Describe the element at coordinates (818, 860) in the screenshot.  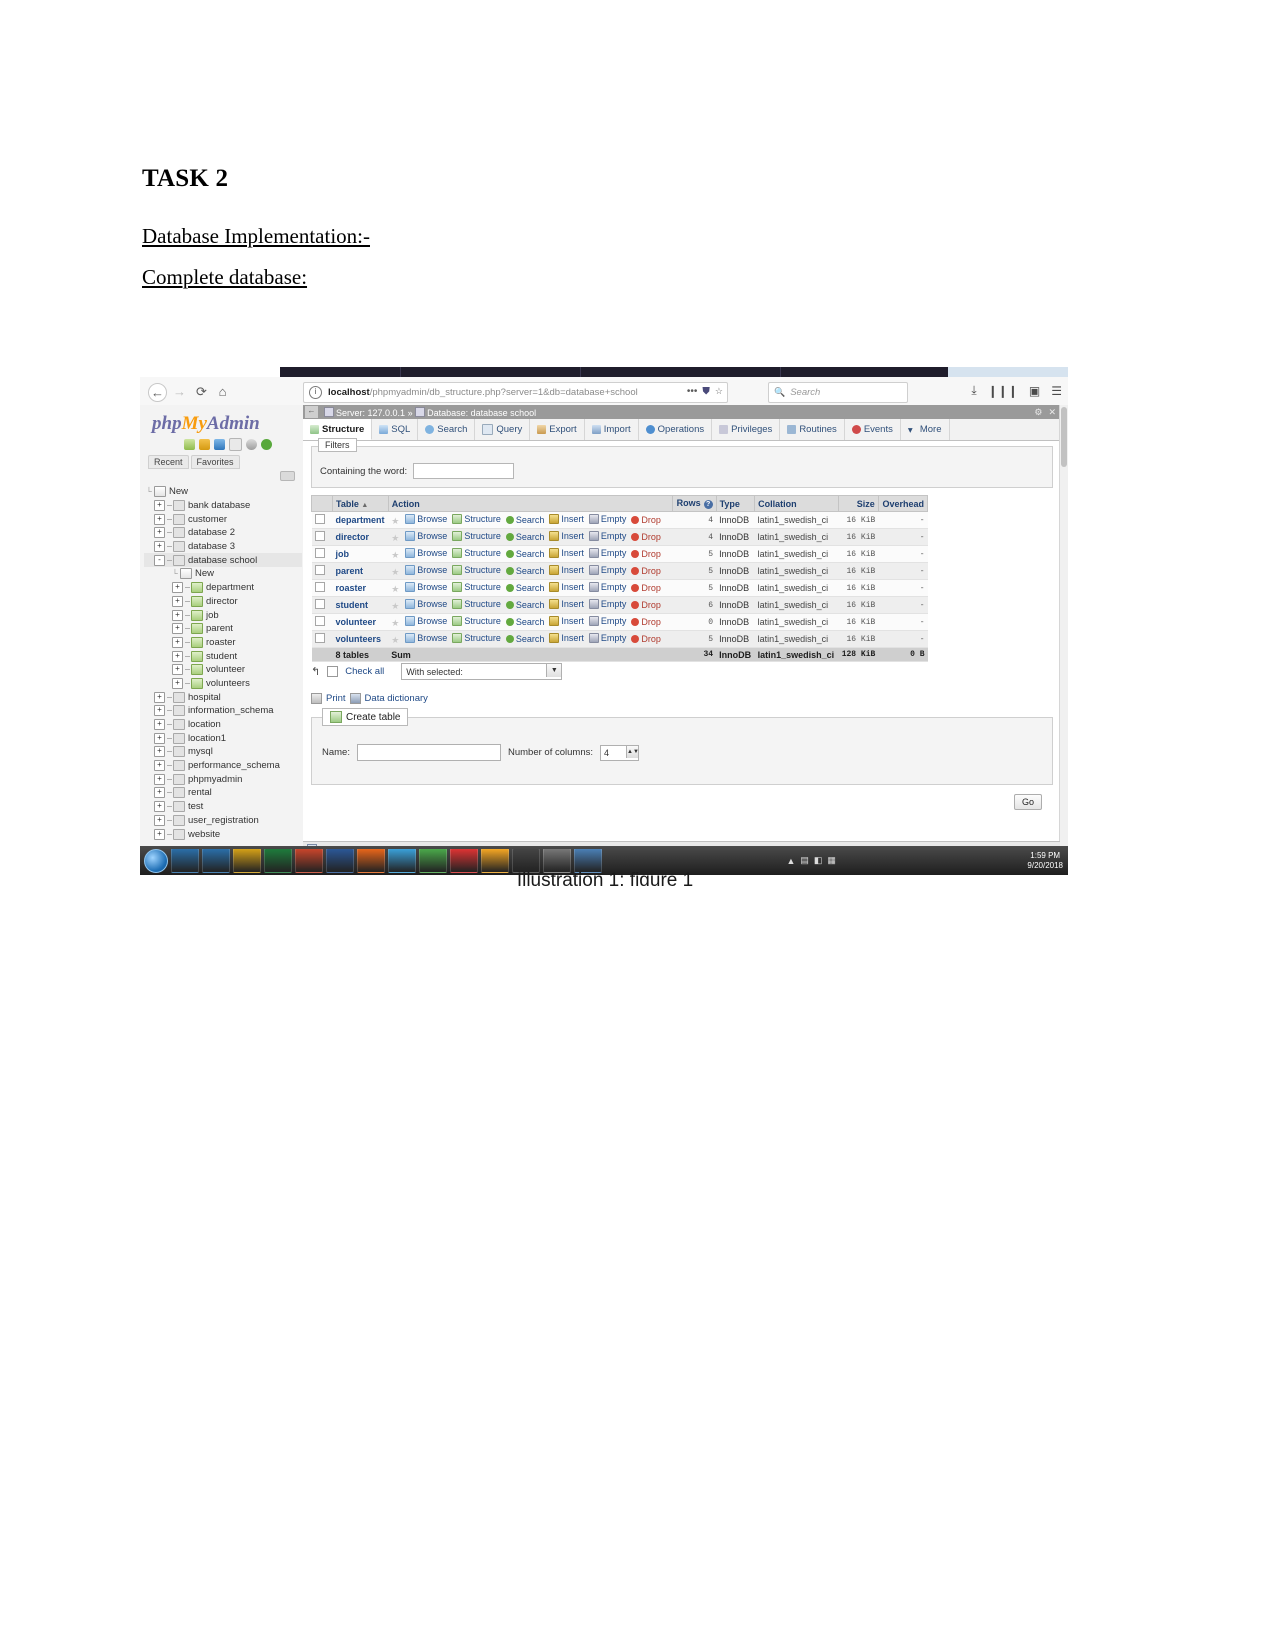
I see `volume-icon: ◧` at that location.